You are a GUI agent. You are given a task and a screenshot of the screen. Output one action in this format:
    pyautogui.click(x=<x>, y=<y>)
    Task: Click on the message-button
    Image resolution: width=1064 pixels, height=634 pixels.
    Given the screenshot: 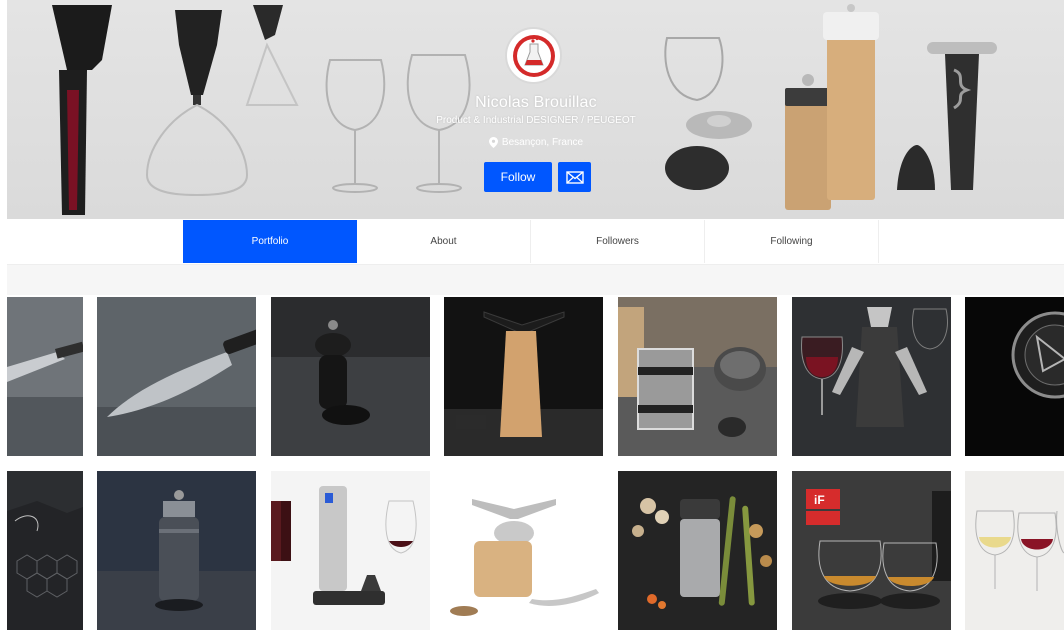 What is the action you would take?
    pyautogui.click(x=574, y=177)
    